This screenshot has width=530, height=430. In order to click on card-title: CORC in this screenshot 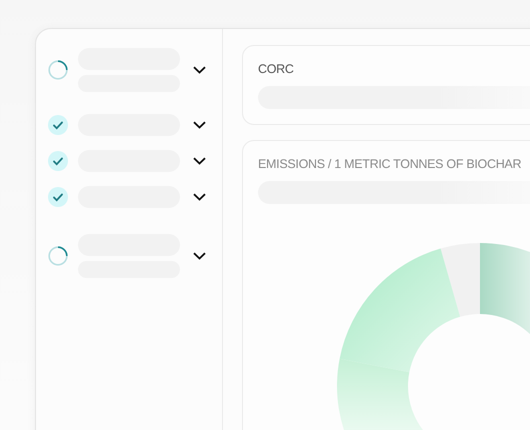, I will do `click(276, 69)`.